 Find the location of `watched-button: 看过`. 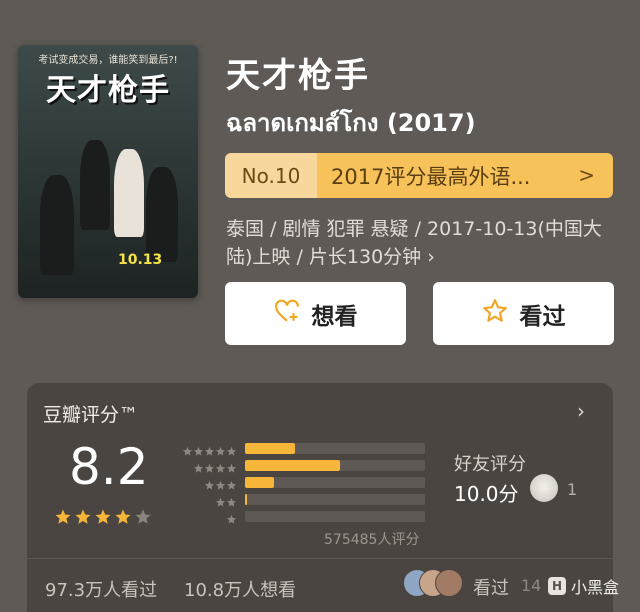

watched-button: 看过 is located at coordinates (523, 313).